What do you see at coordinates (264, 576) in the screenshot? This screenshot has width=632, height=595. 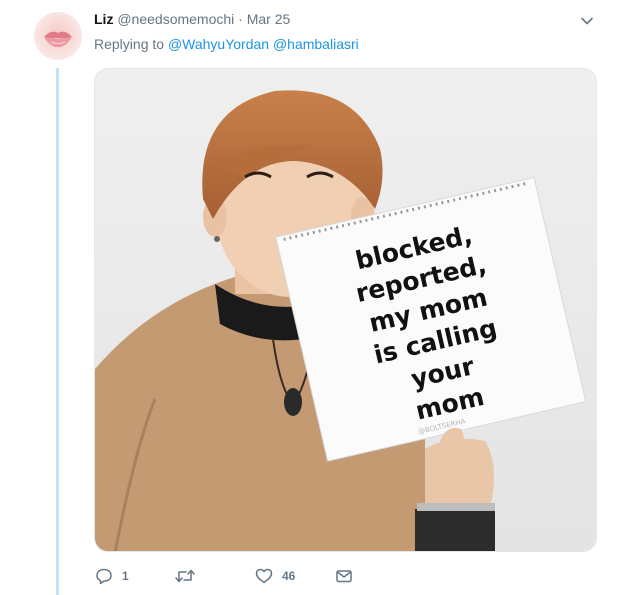 I see `heart-icon` at bounding box center [264, 576].